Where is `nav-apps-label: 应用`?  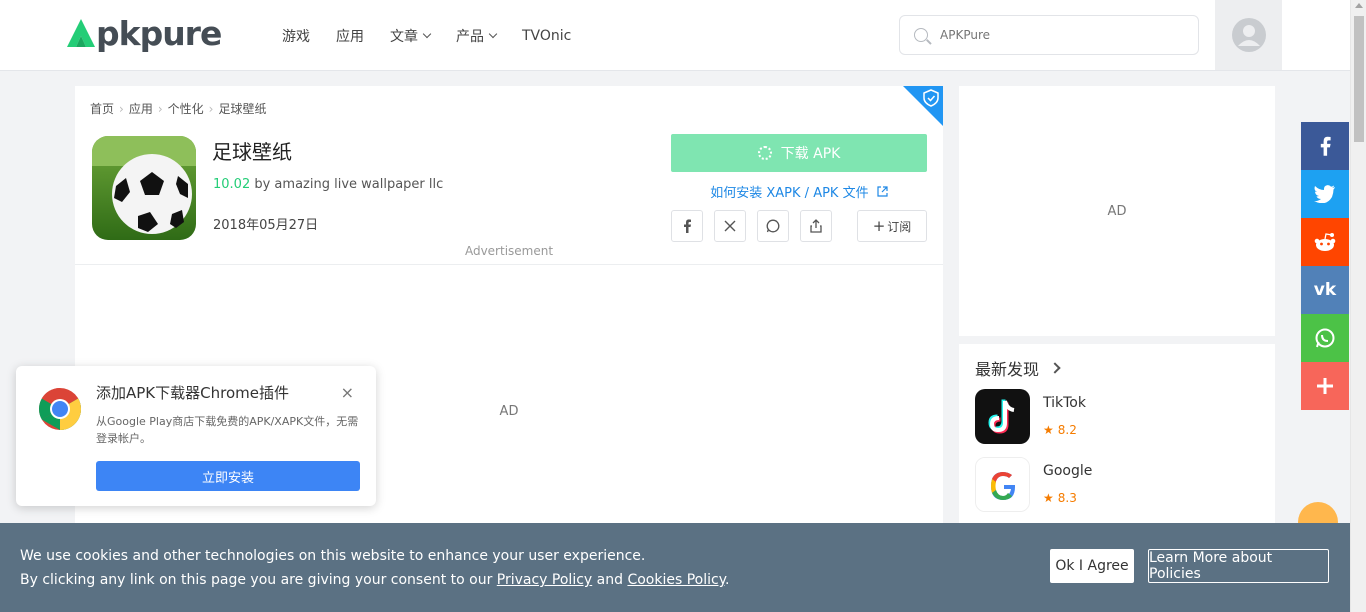 nav-apps-label: 应用 is located at coordinates (350, 37).